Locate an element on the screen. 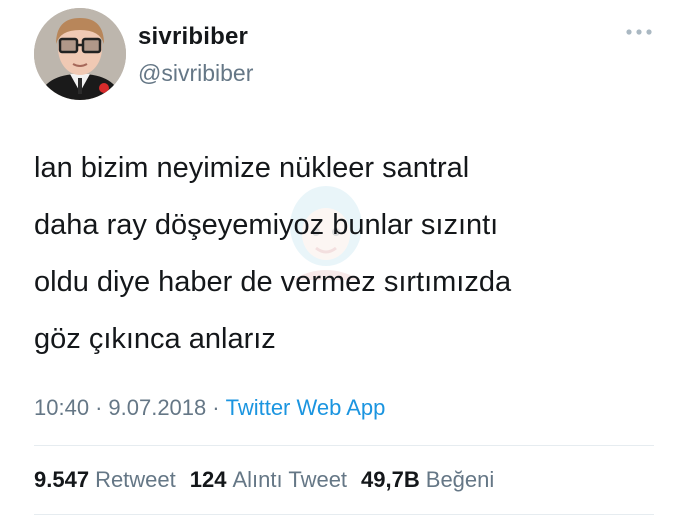 The image size is (680, 517). tweet-time: 10:40 is located at coordinates (61, 407).